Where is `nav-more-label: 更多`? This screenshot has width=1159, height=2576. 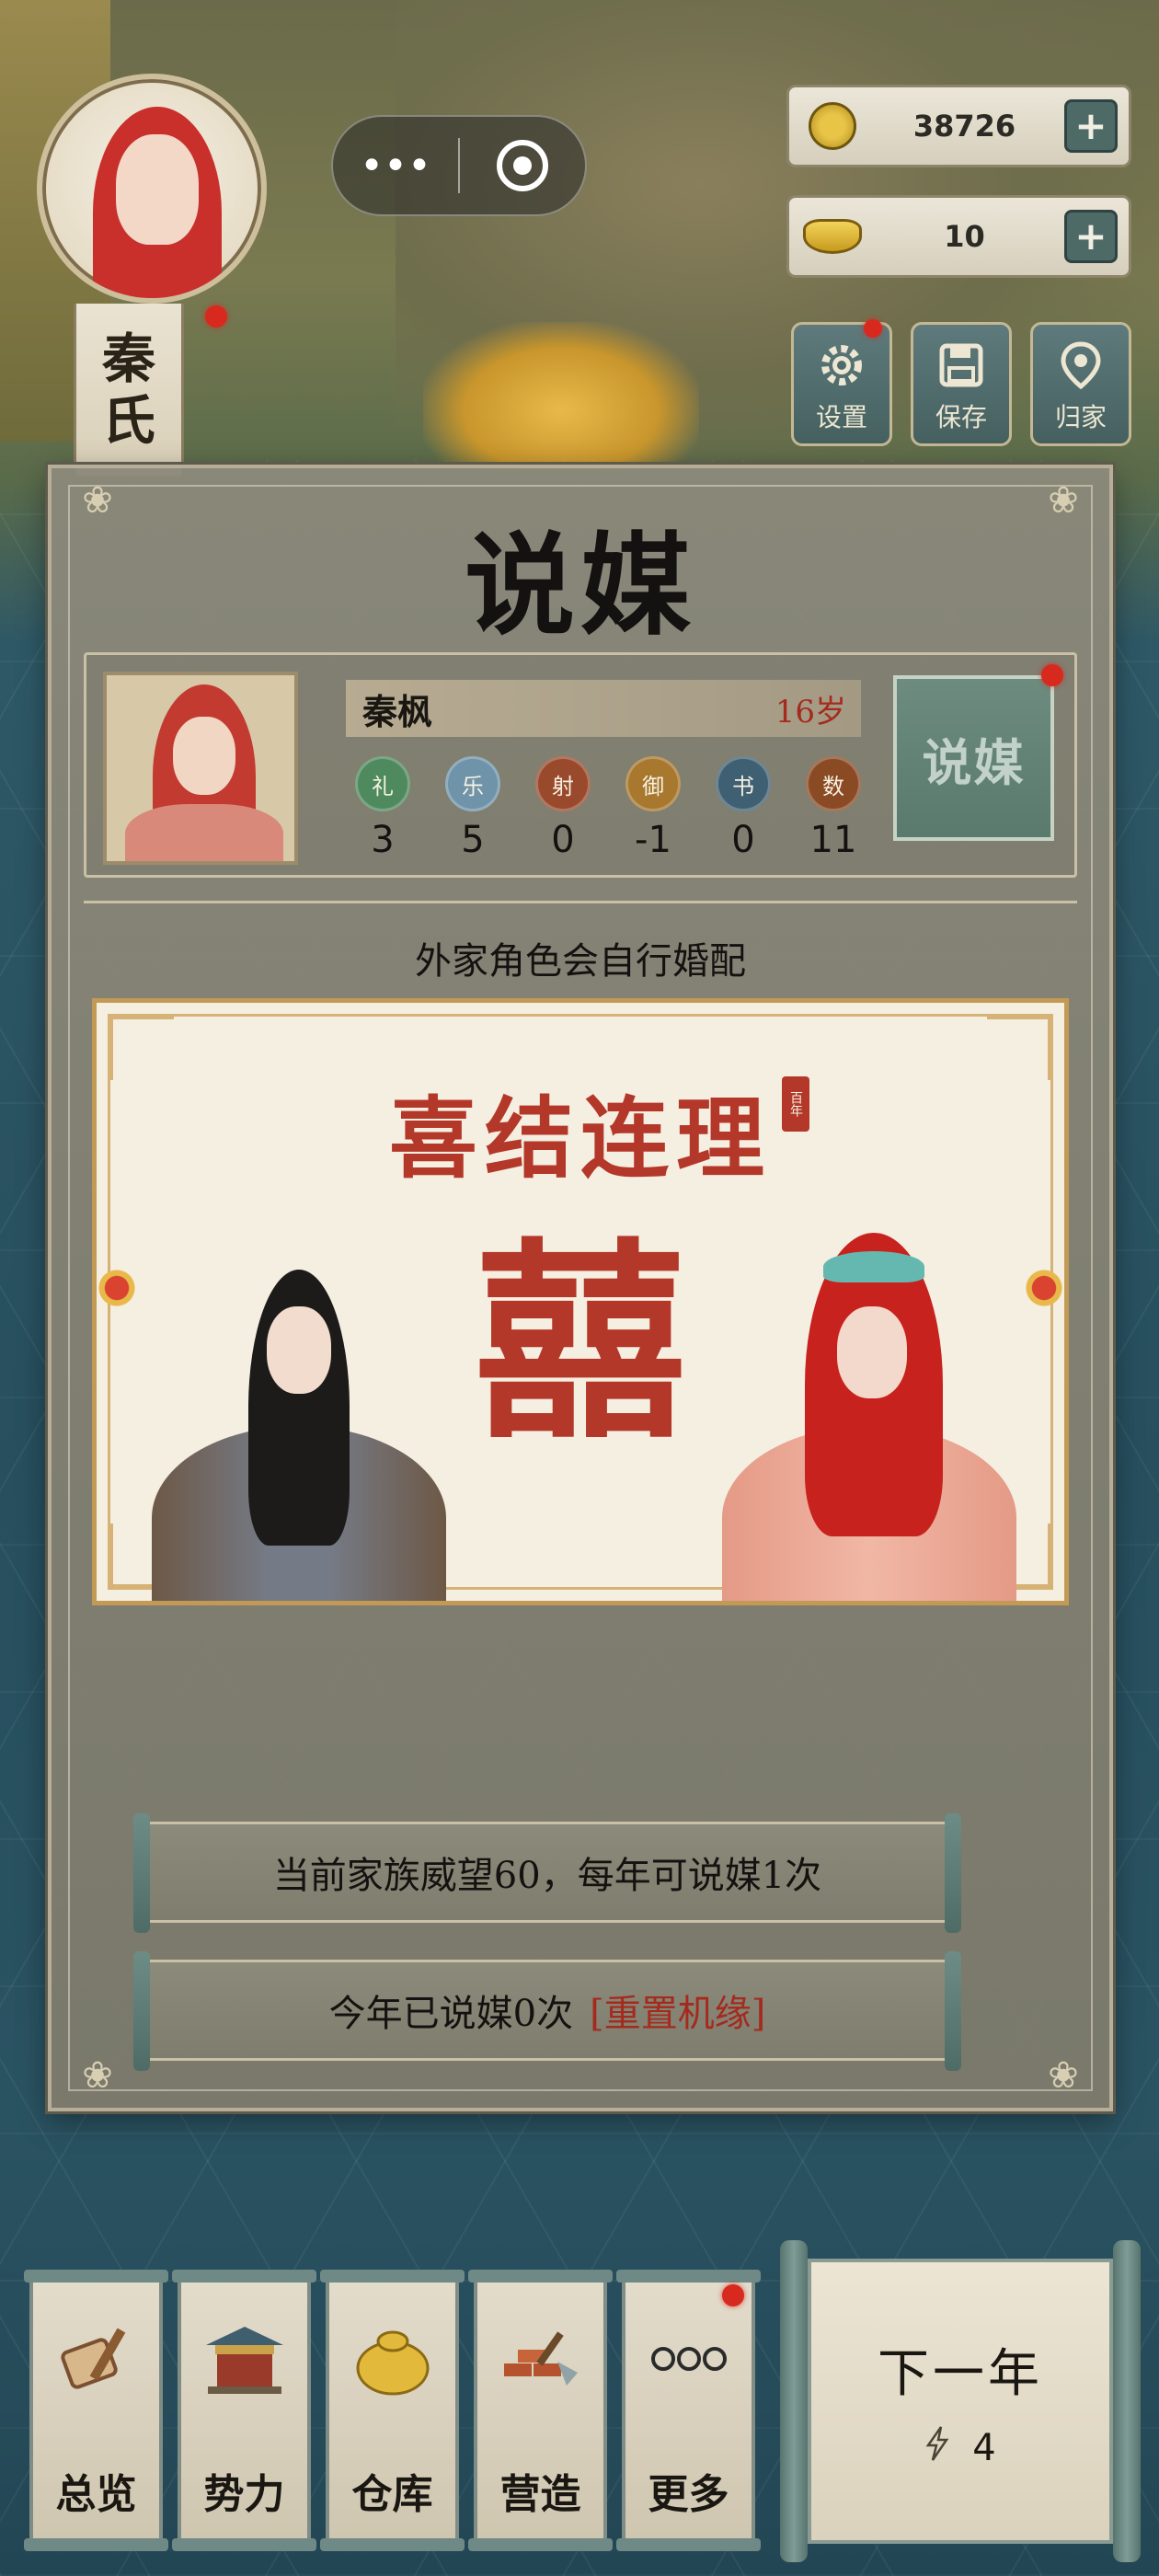 nav-more-label: 更多 is located at coordinates (688, 2494).